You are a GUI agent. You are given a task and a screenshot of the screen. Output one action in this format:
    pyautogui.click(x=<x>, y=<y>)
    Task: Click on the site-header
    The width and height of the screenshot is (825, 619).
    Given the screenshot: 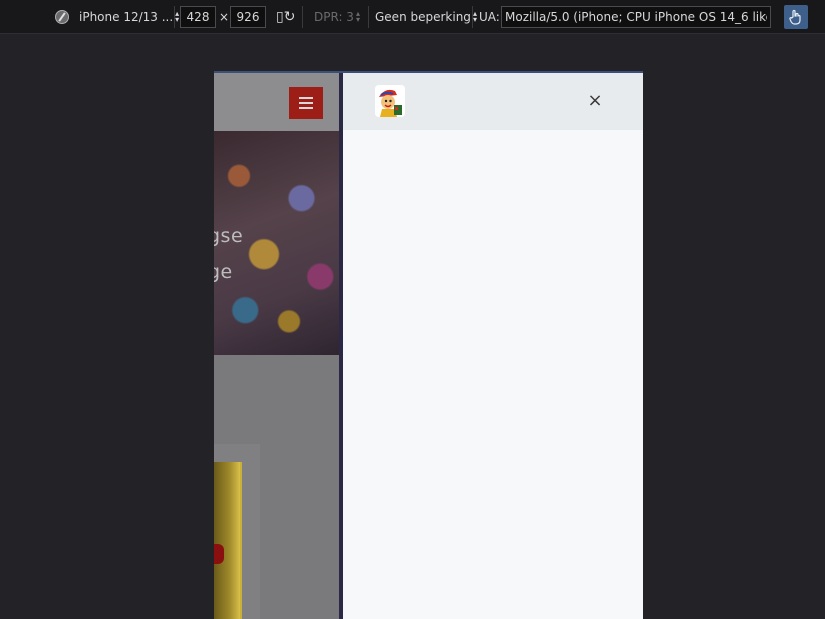 What is the action you would take?
    pyautogui.click(x=276, y=102)
    